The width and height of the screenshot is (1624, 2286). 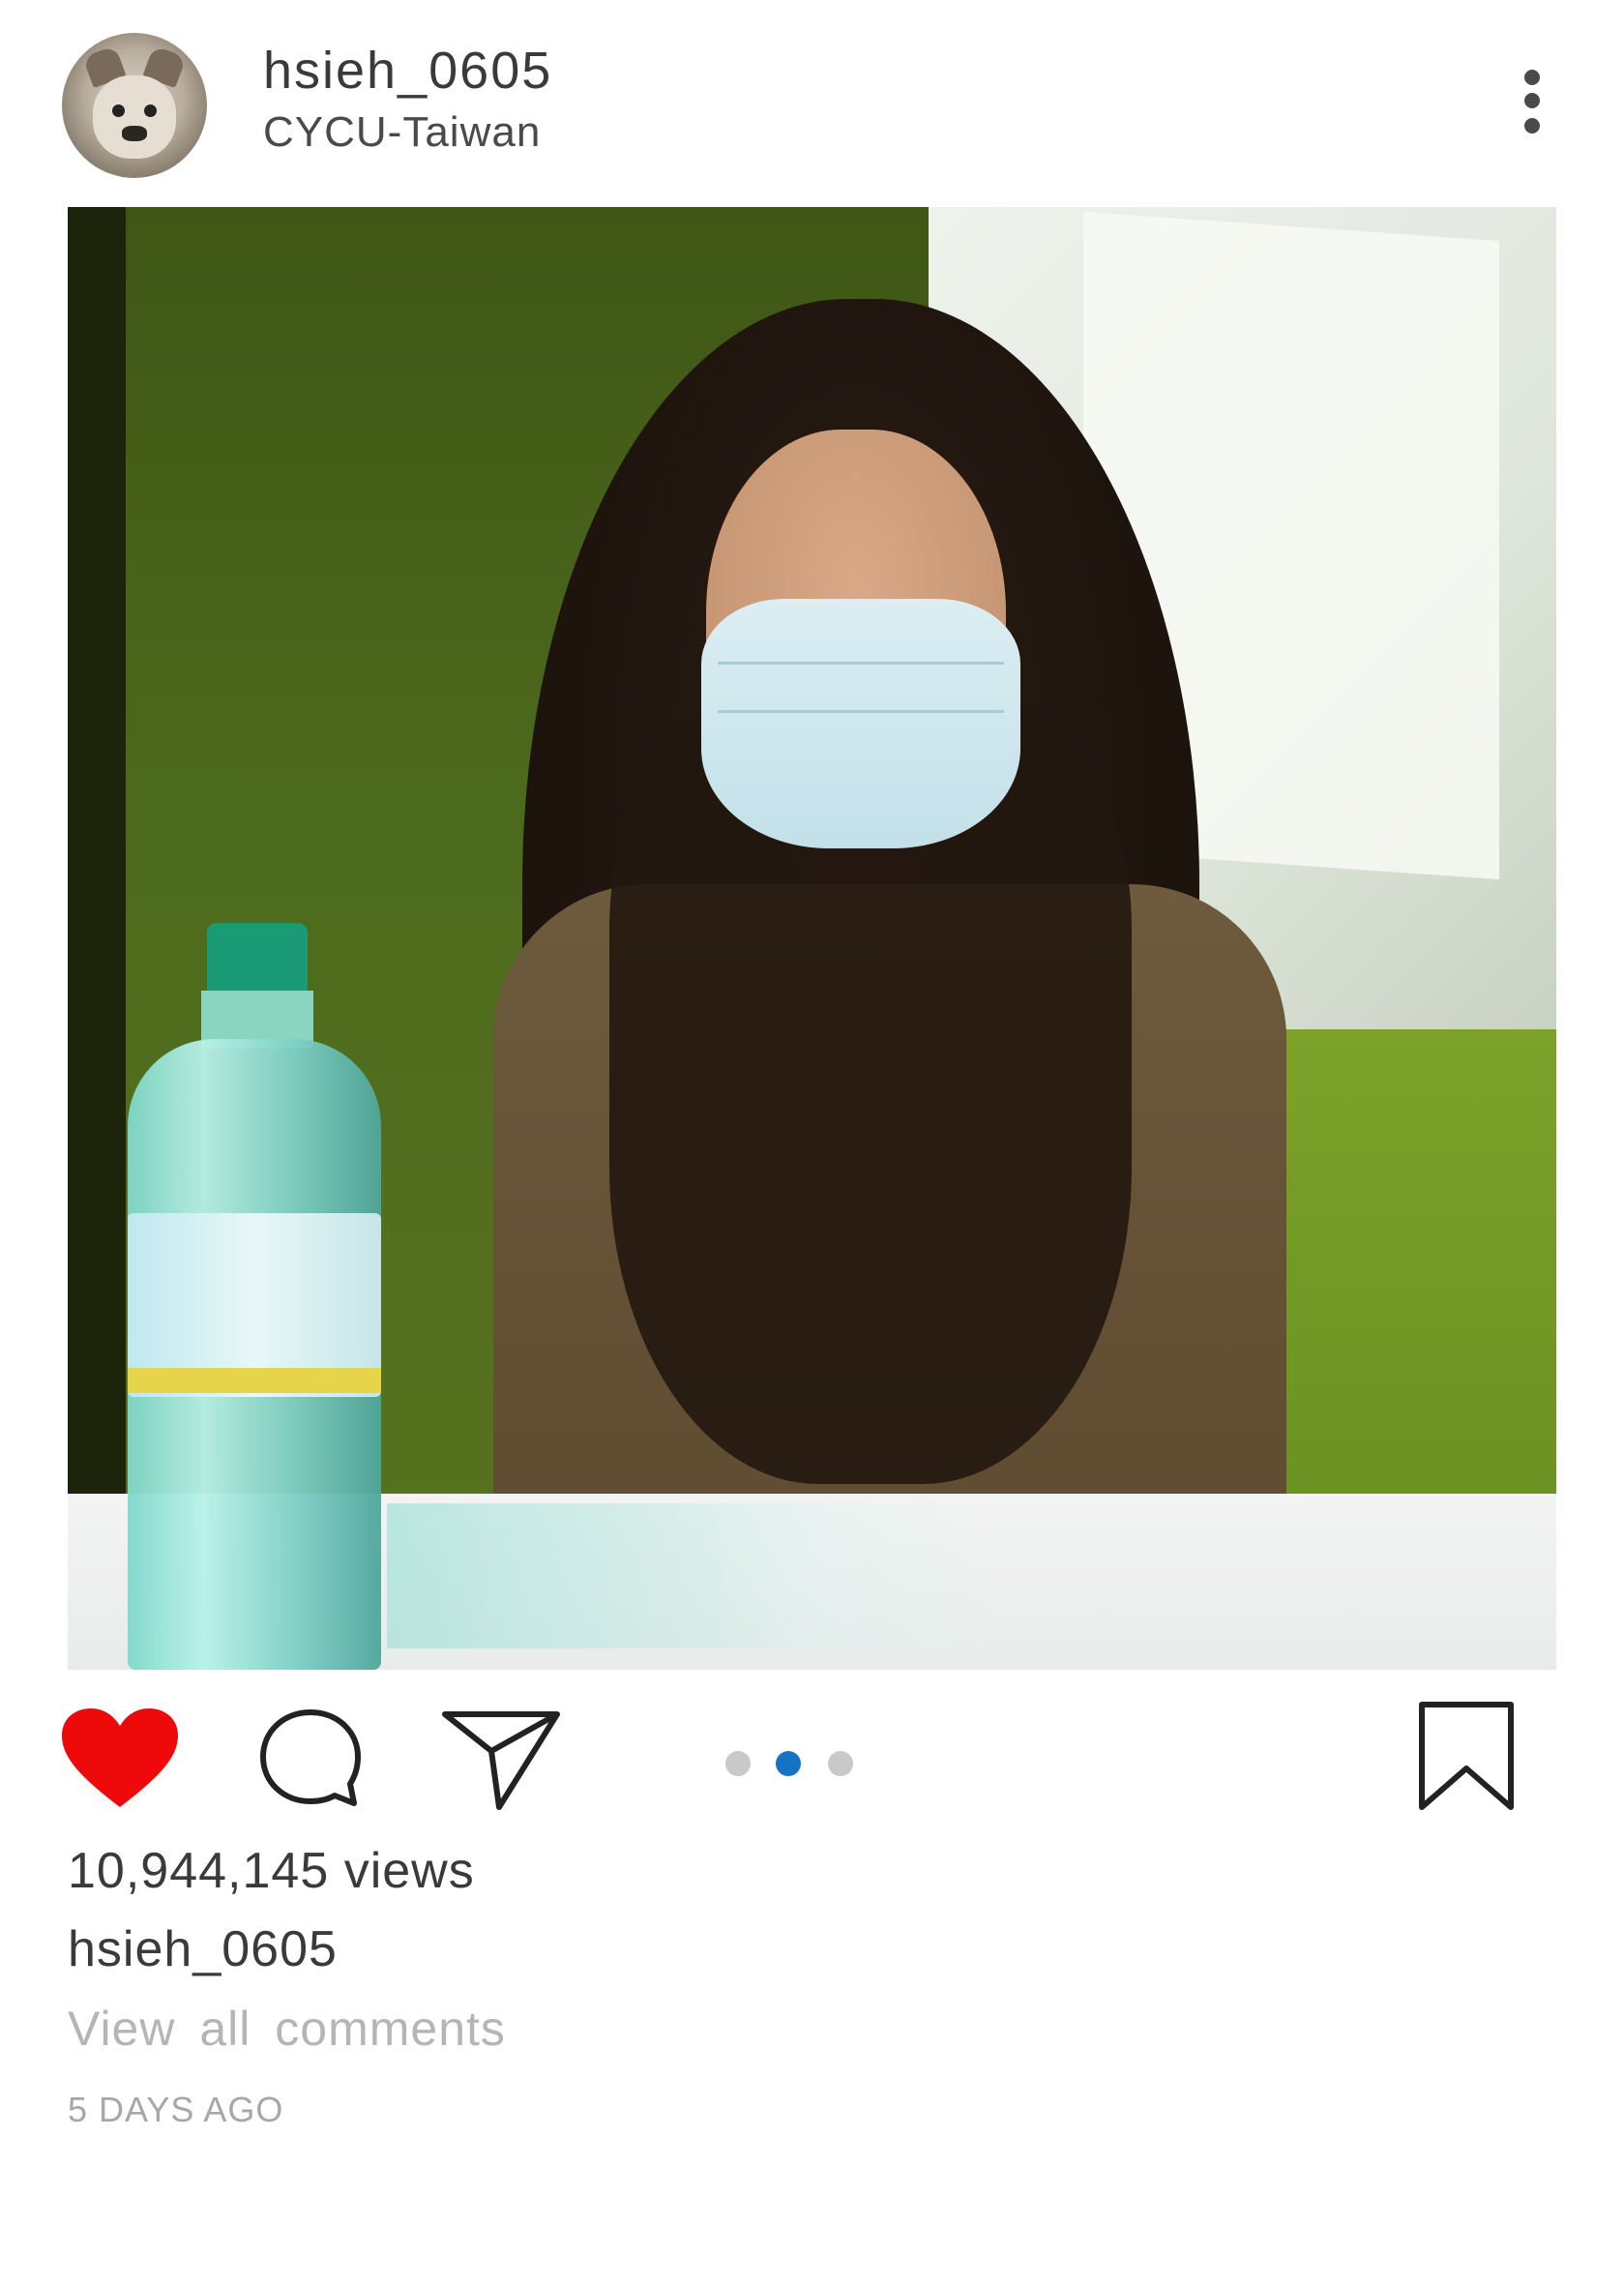 I want to click on post-timestamp: 5 DAYS AGO, so click(x=176, y=2109).